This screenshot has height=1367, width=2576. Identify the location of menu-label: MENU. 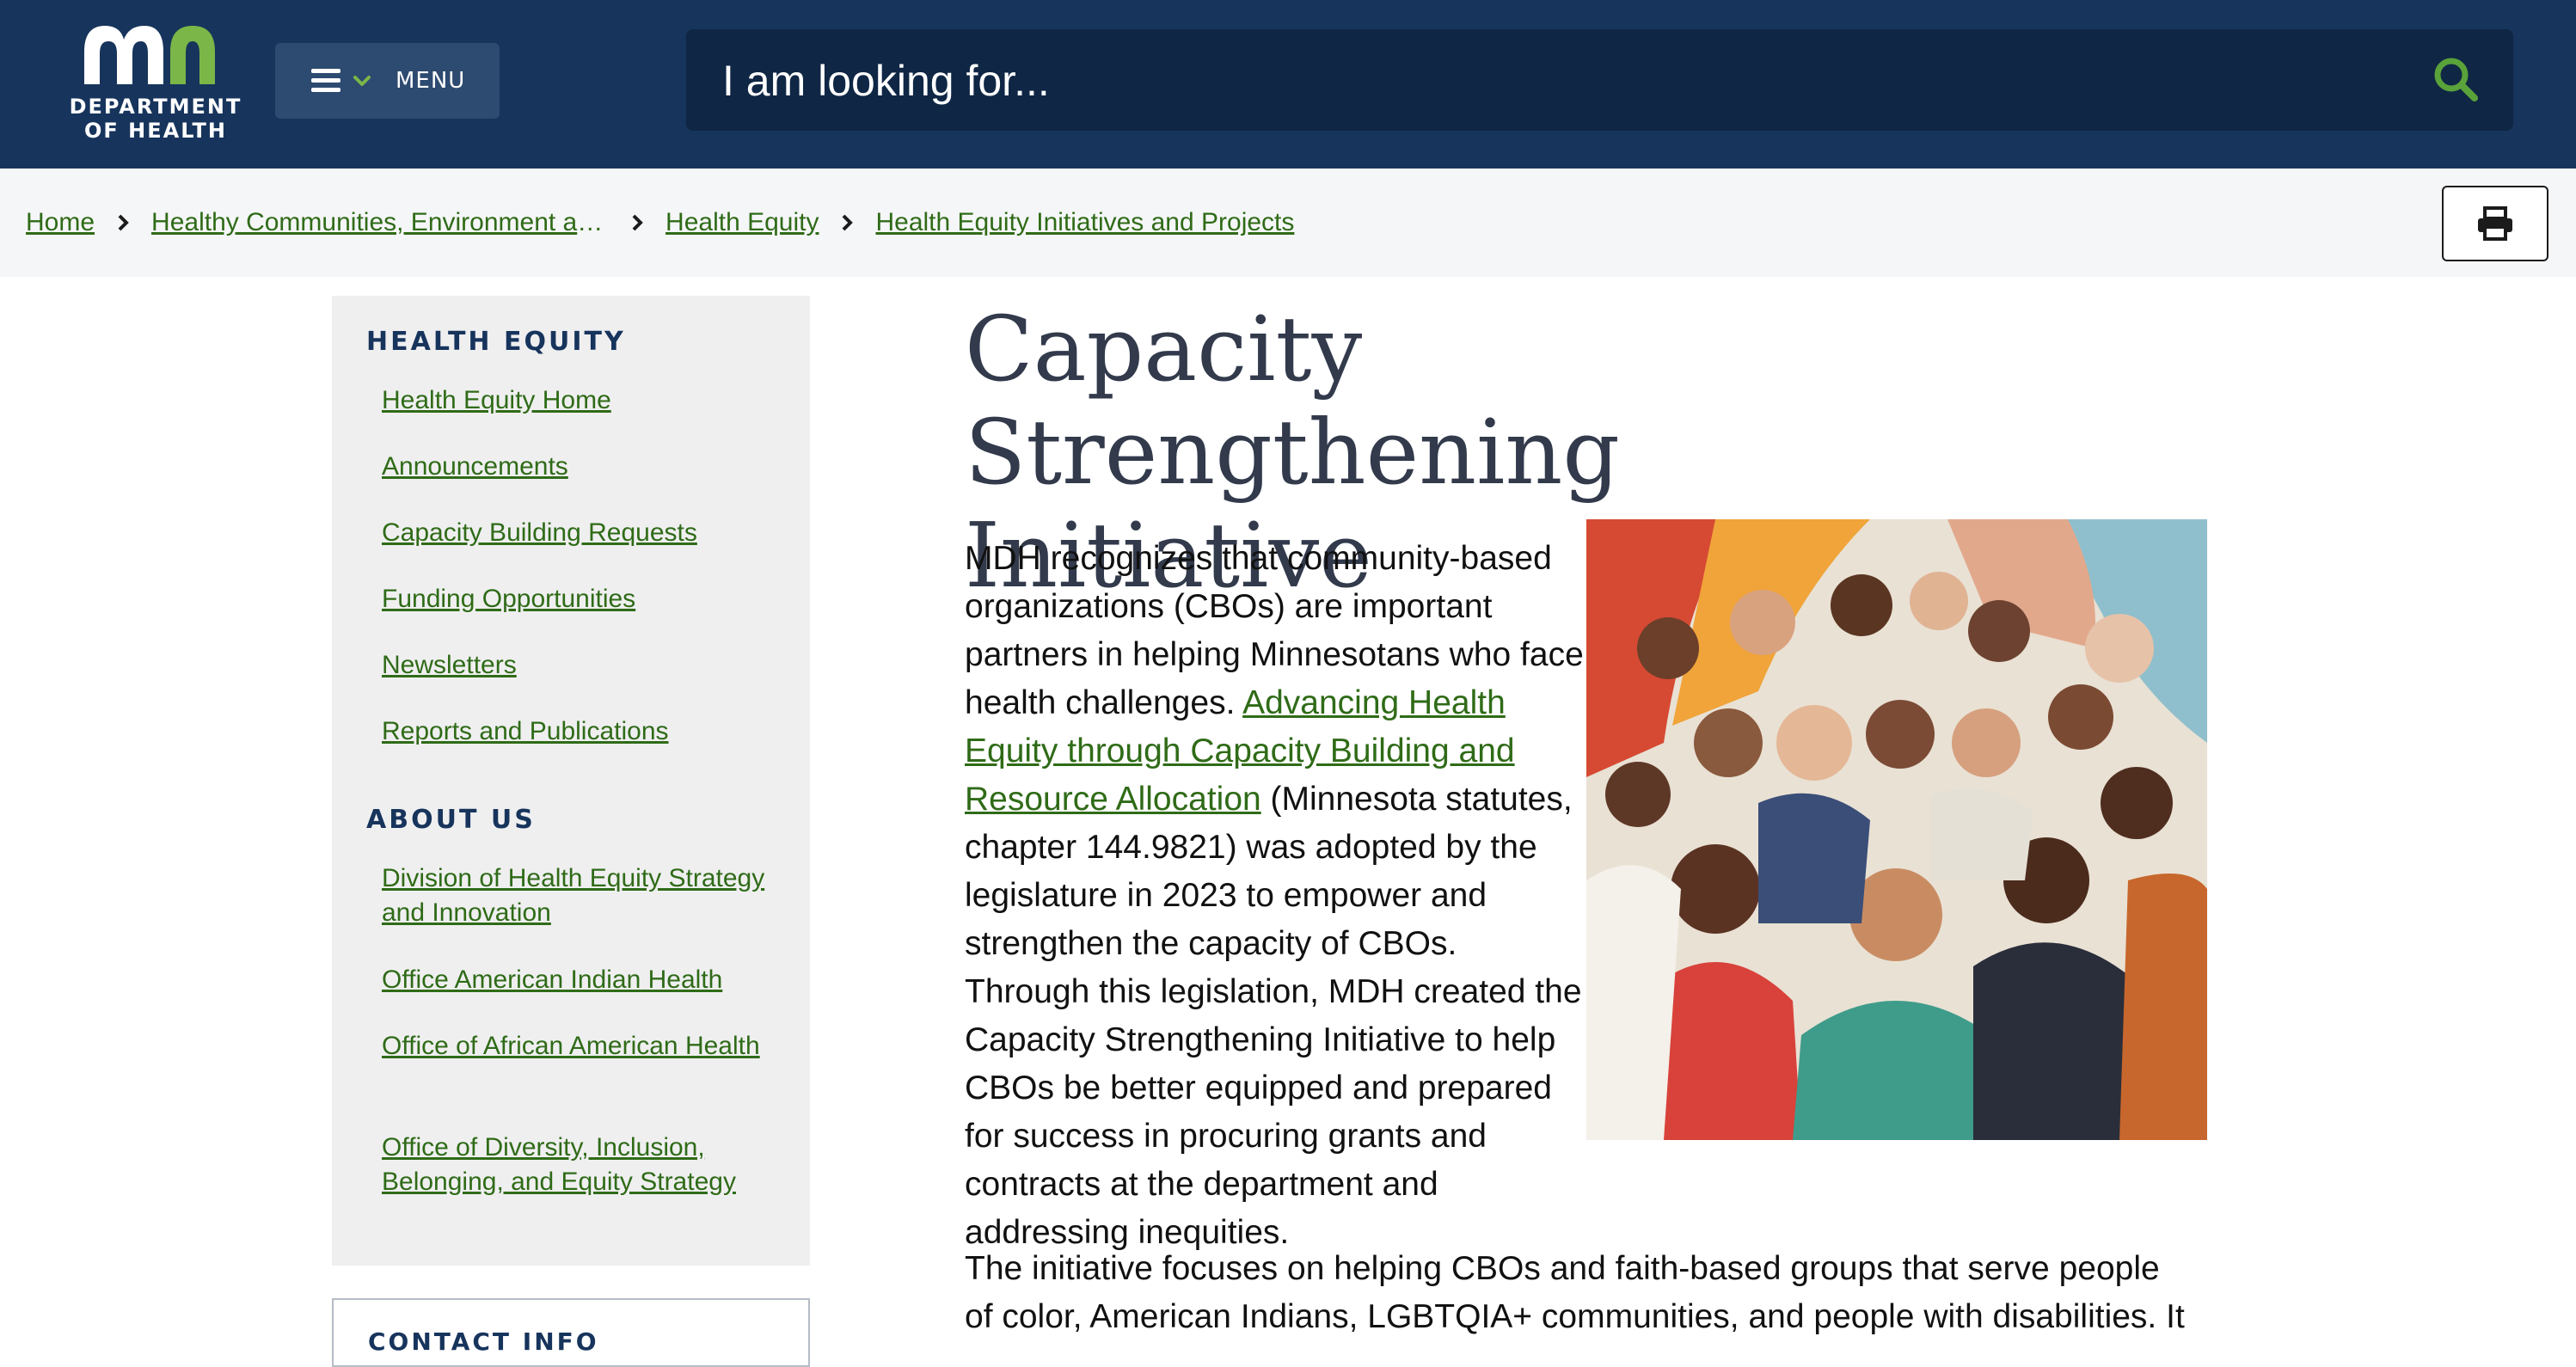
(431, 81).